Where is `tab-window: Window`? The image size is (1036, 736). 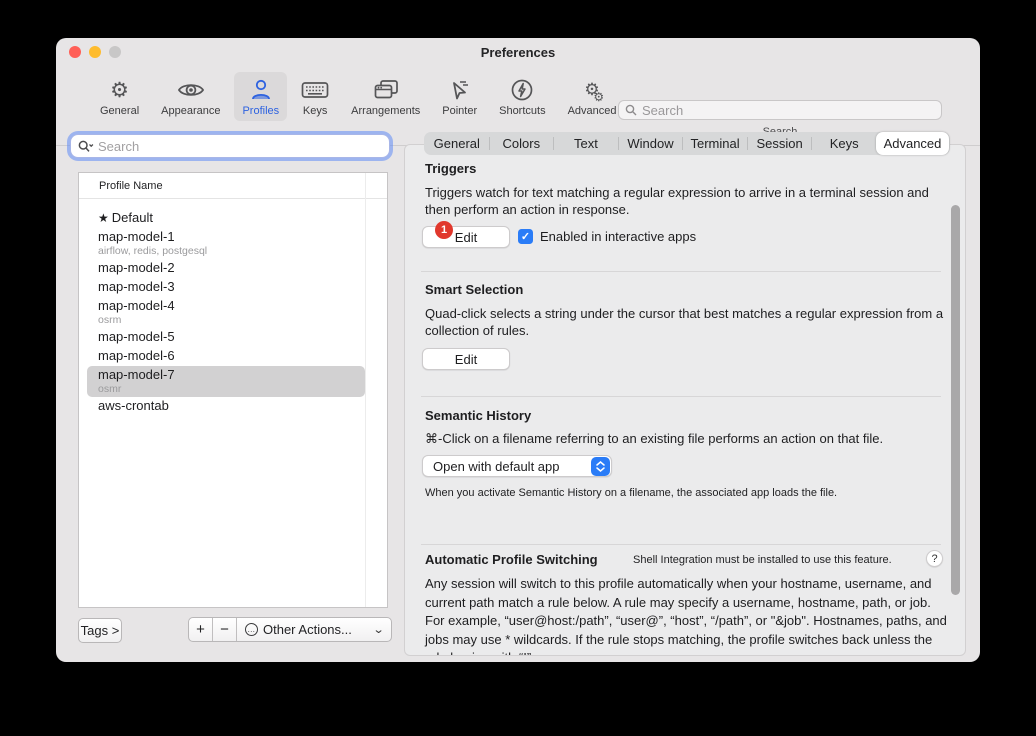
tab-window: Window is located at coordinates (651, 143).